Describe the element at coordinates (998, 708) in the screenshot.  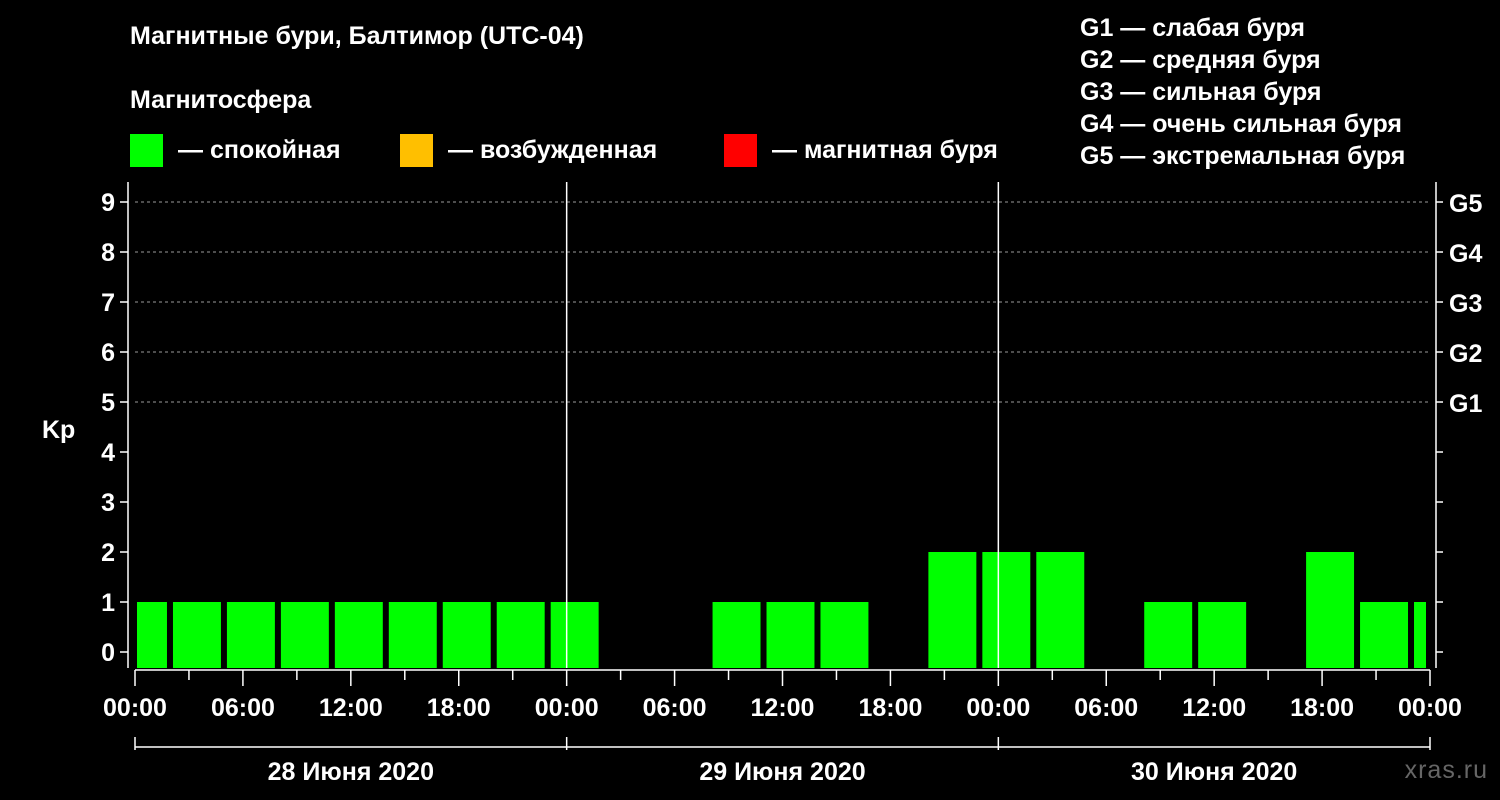
I see `x-tick-label-8: 00:00` at that location.